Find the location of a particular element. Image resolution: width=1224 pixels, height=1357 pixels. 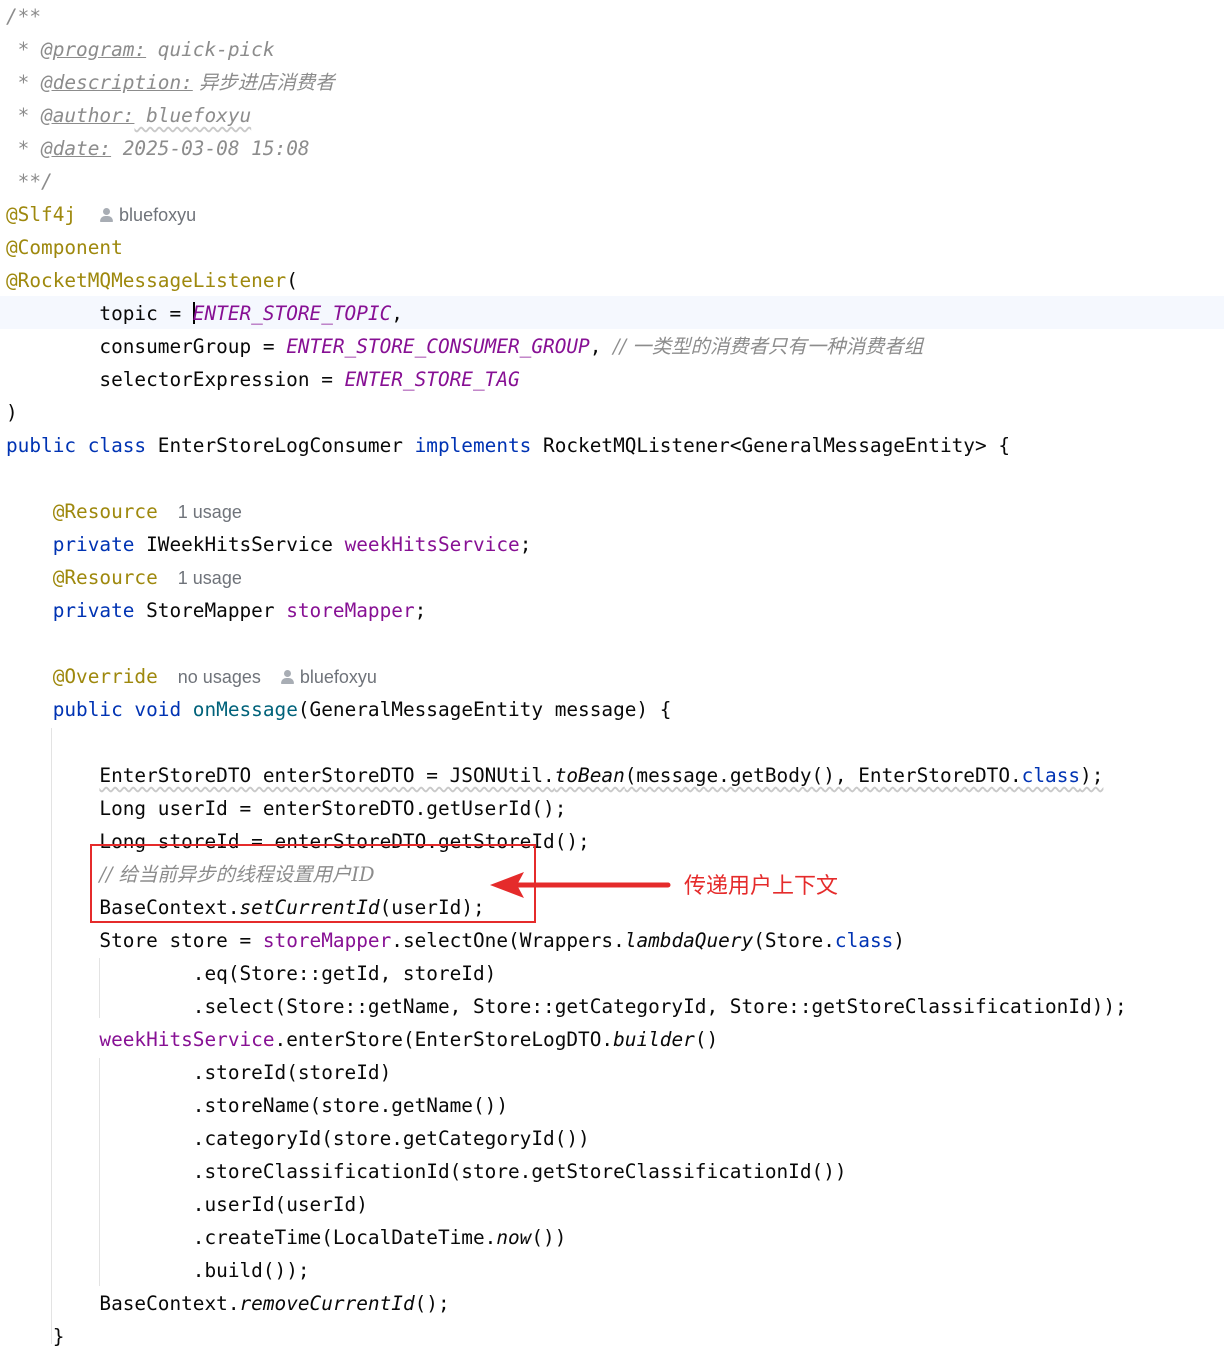

component-annotation: @Component is located at coordinates (64, 247).